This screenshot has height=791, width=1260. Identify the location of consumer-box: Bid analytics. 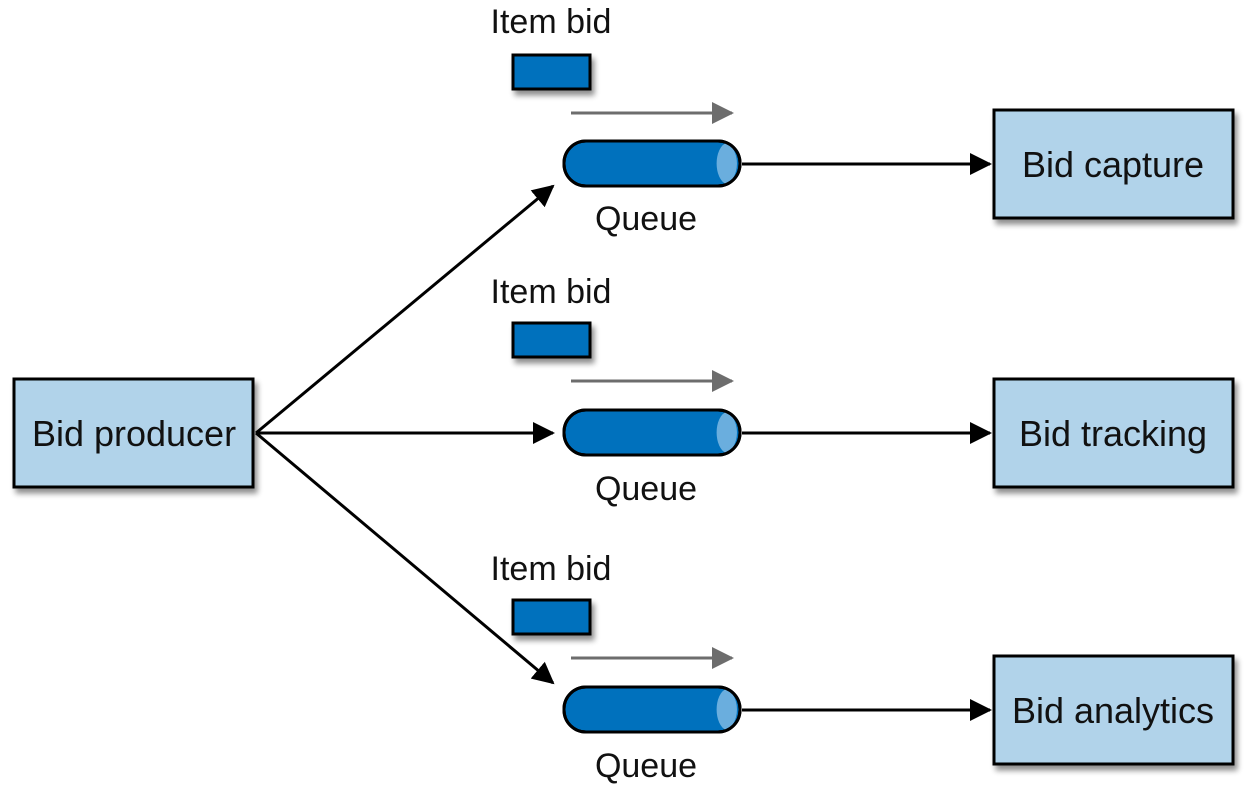
(1113, 710).